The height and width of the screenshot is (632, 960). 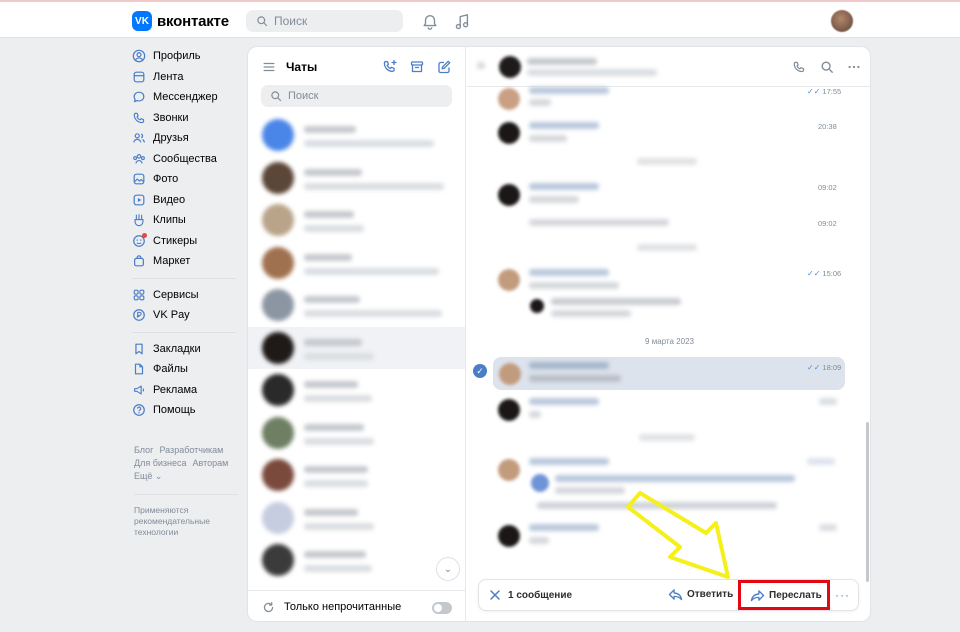 I want to click on nav-label: Клипы, so click(x=169, y=220).